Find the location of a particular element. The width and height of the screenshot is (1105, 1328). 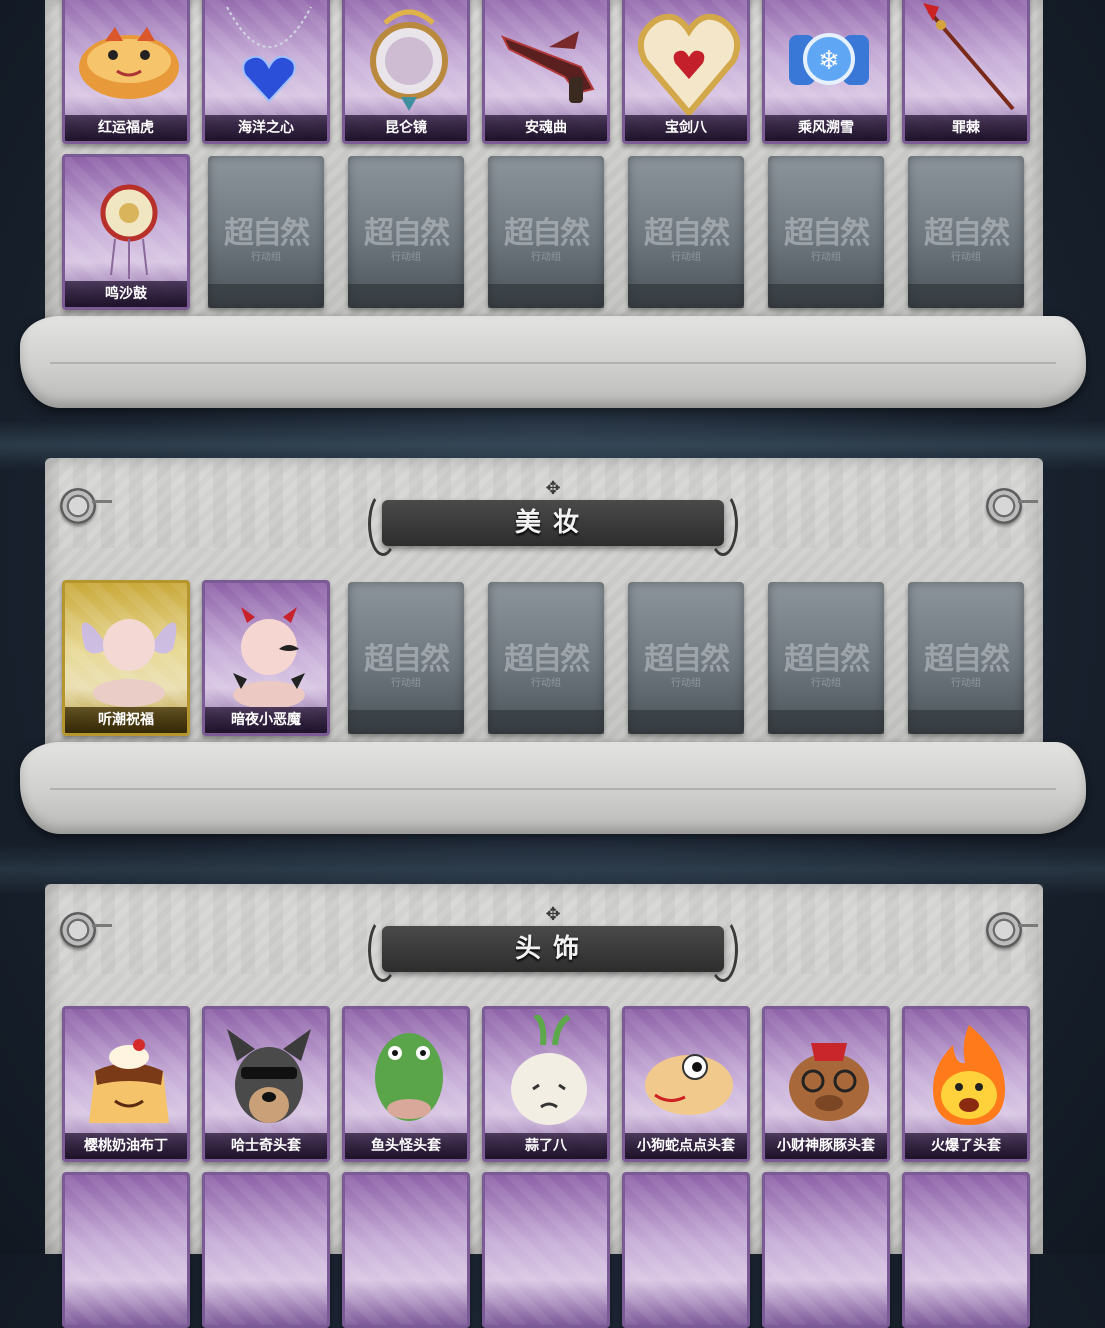

item-card-label: 小狗蛇点点头套 is located at coordinates (686, 1146).